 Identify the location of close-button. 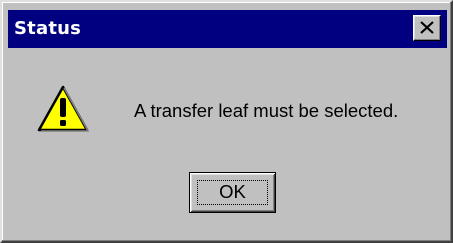
(427, 28).